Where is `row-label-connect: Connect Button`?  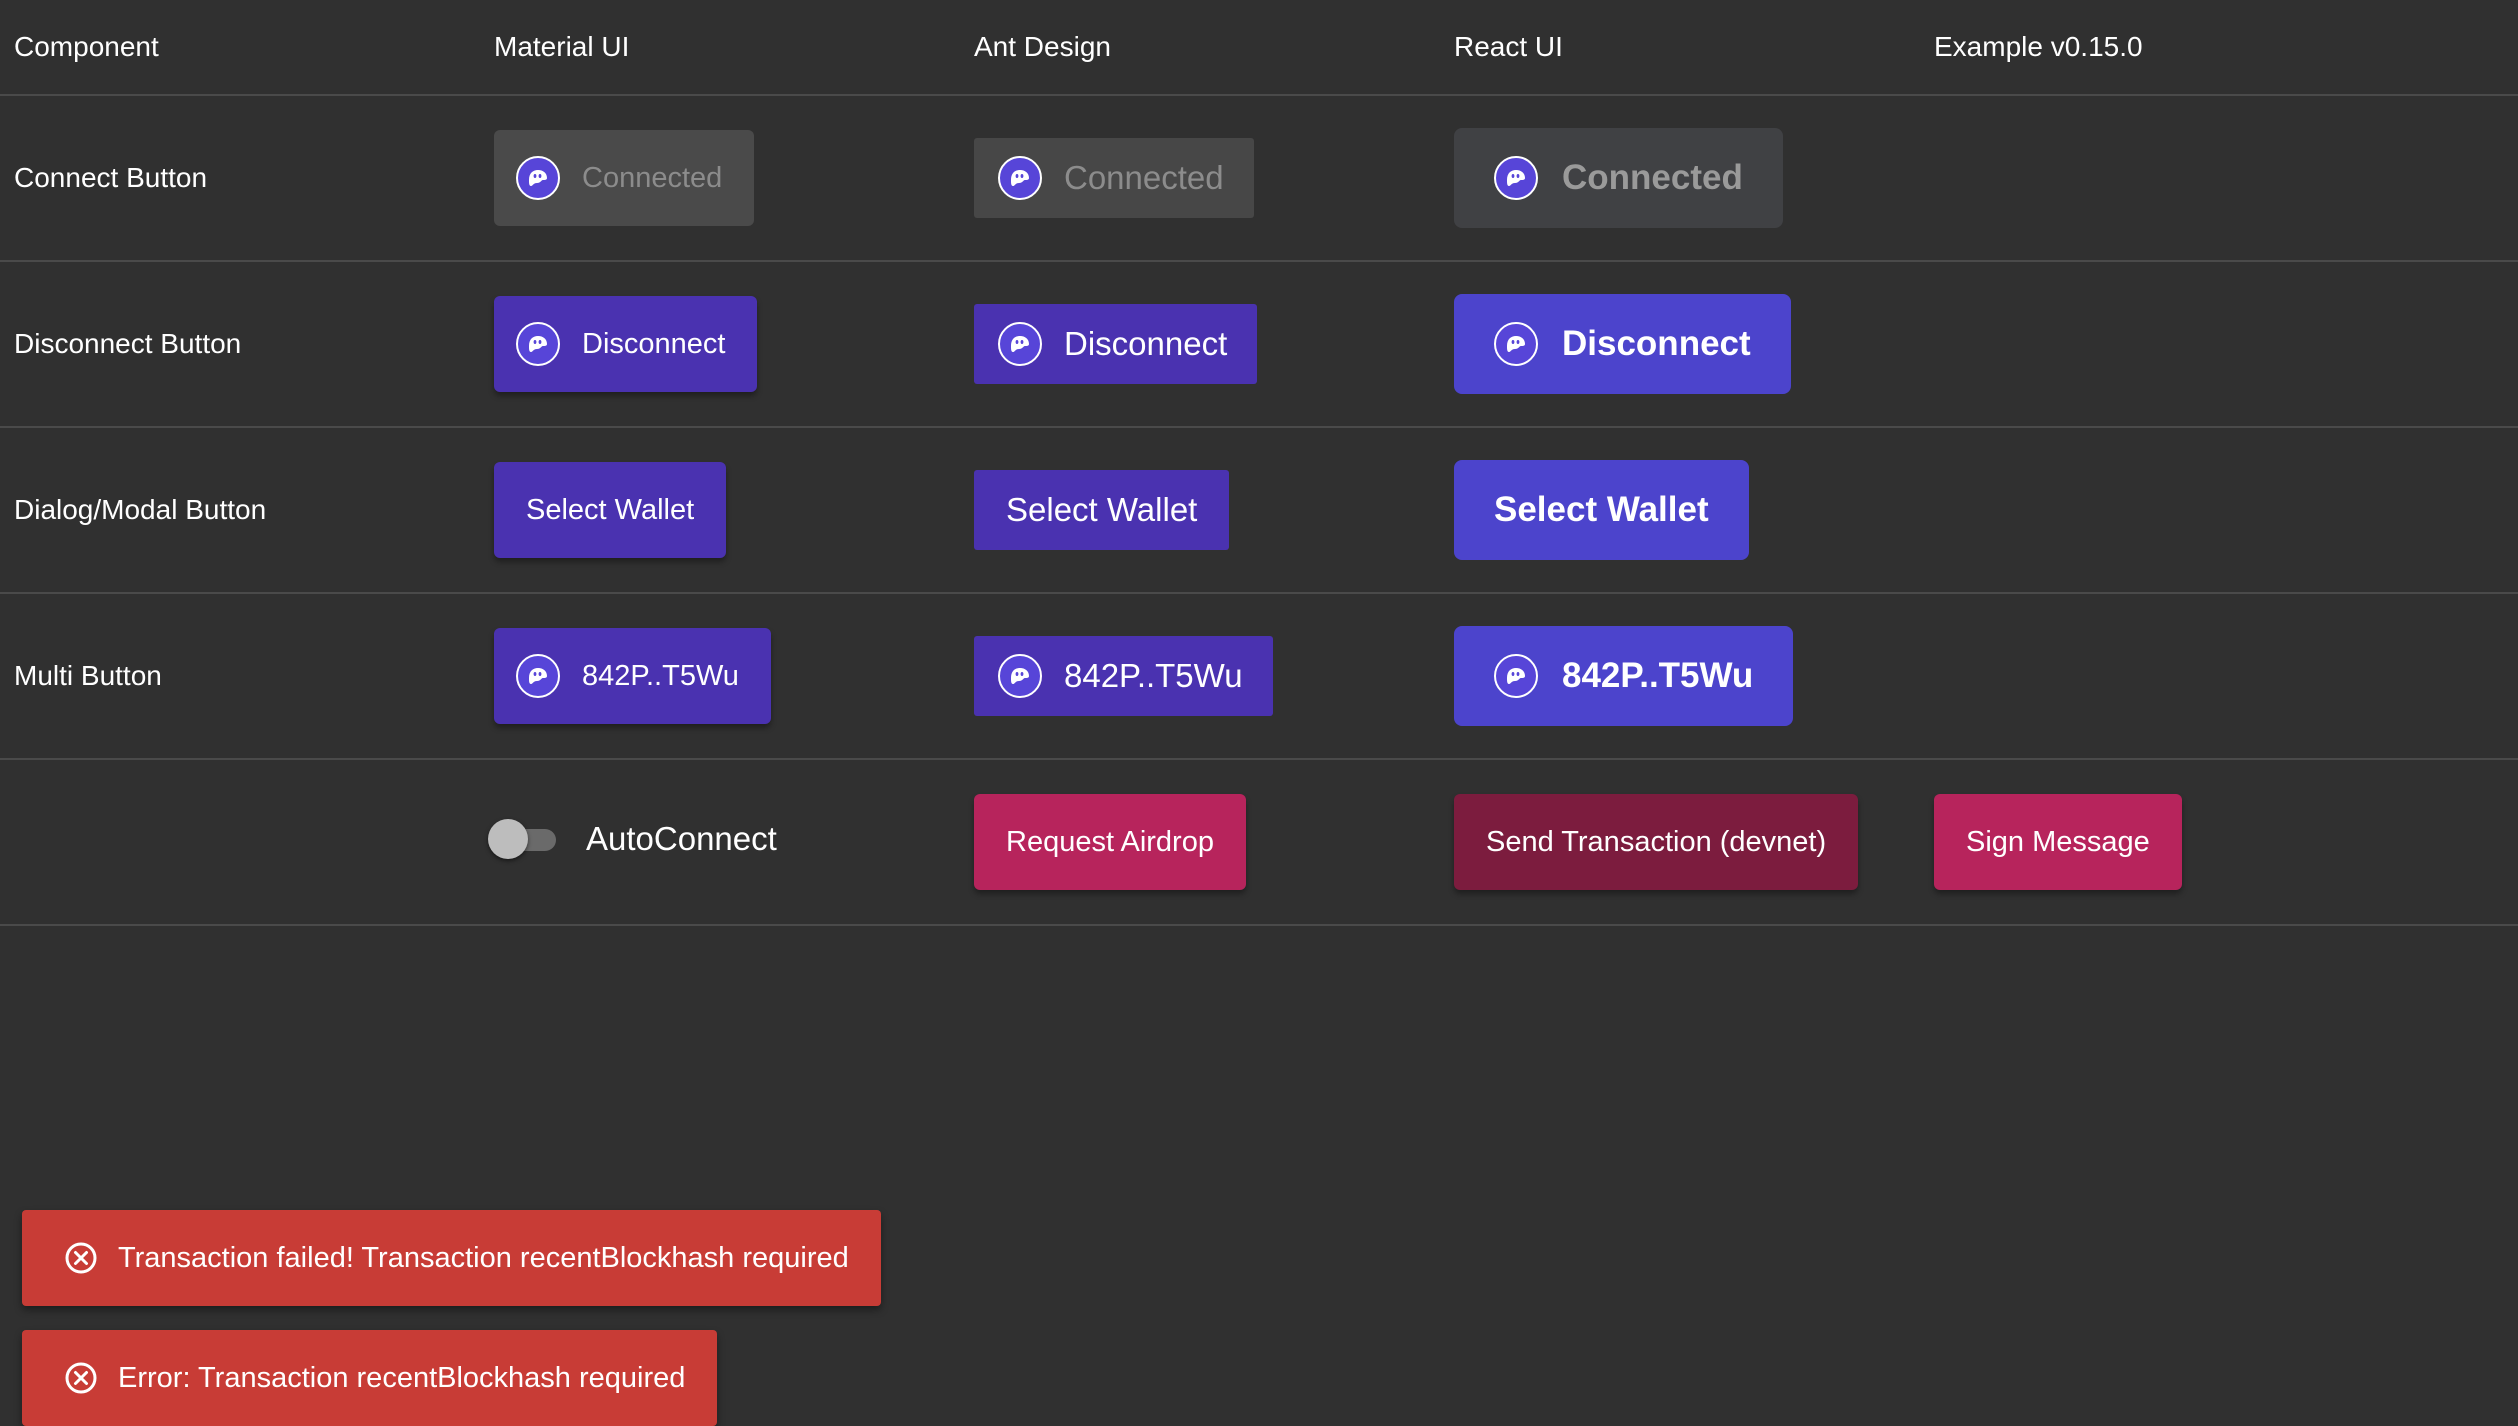 row-label-connect: Connect Button is located at coordinates (240, 178).